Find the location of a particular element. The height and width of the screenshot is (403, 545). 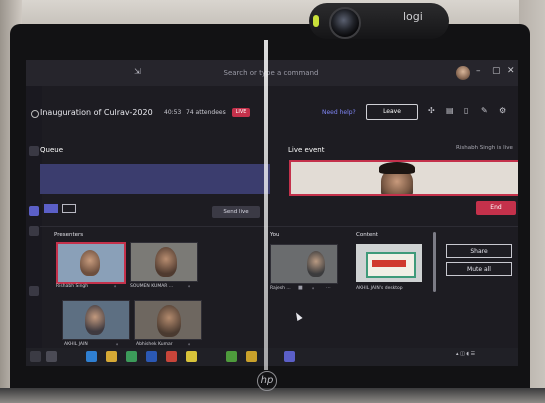

info-icon is located at coordinates (35, 114).